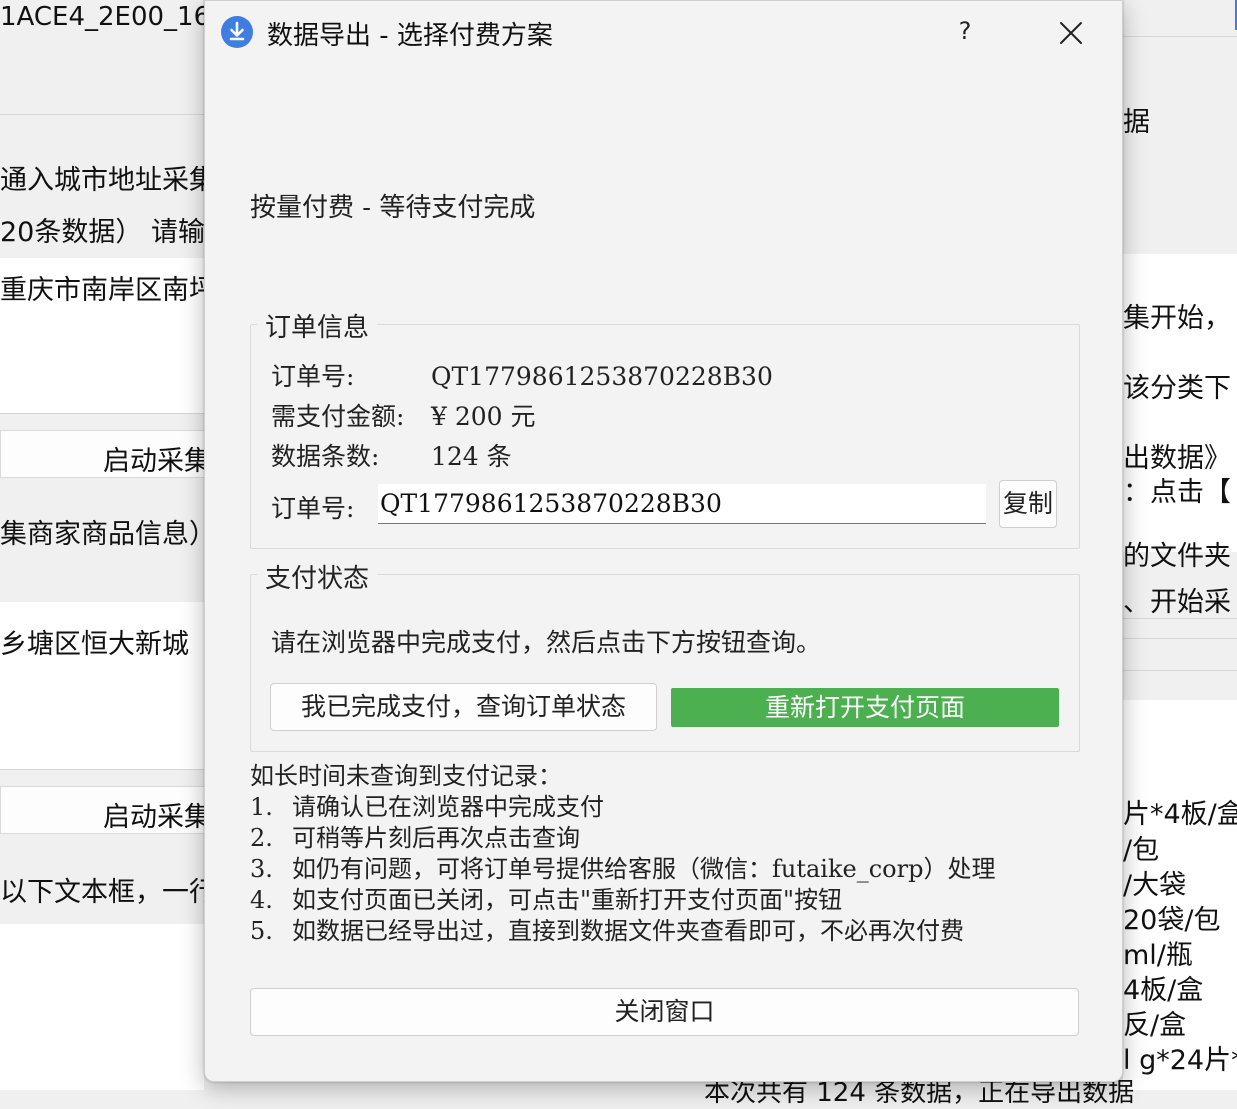  Describe the element at coordinates (663, 32) in the screenshot. I see `dialog-titlebar: 数据导出 - 选择付费方案 ?` at that location.